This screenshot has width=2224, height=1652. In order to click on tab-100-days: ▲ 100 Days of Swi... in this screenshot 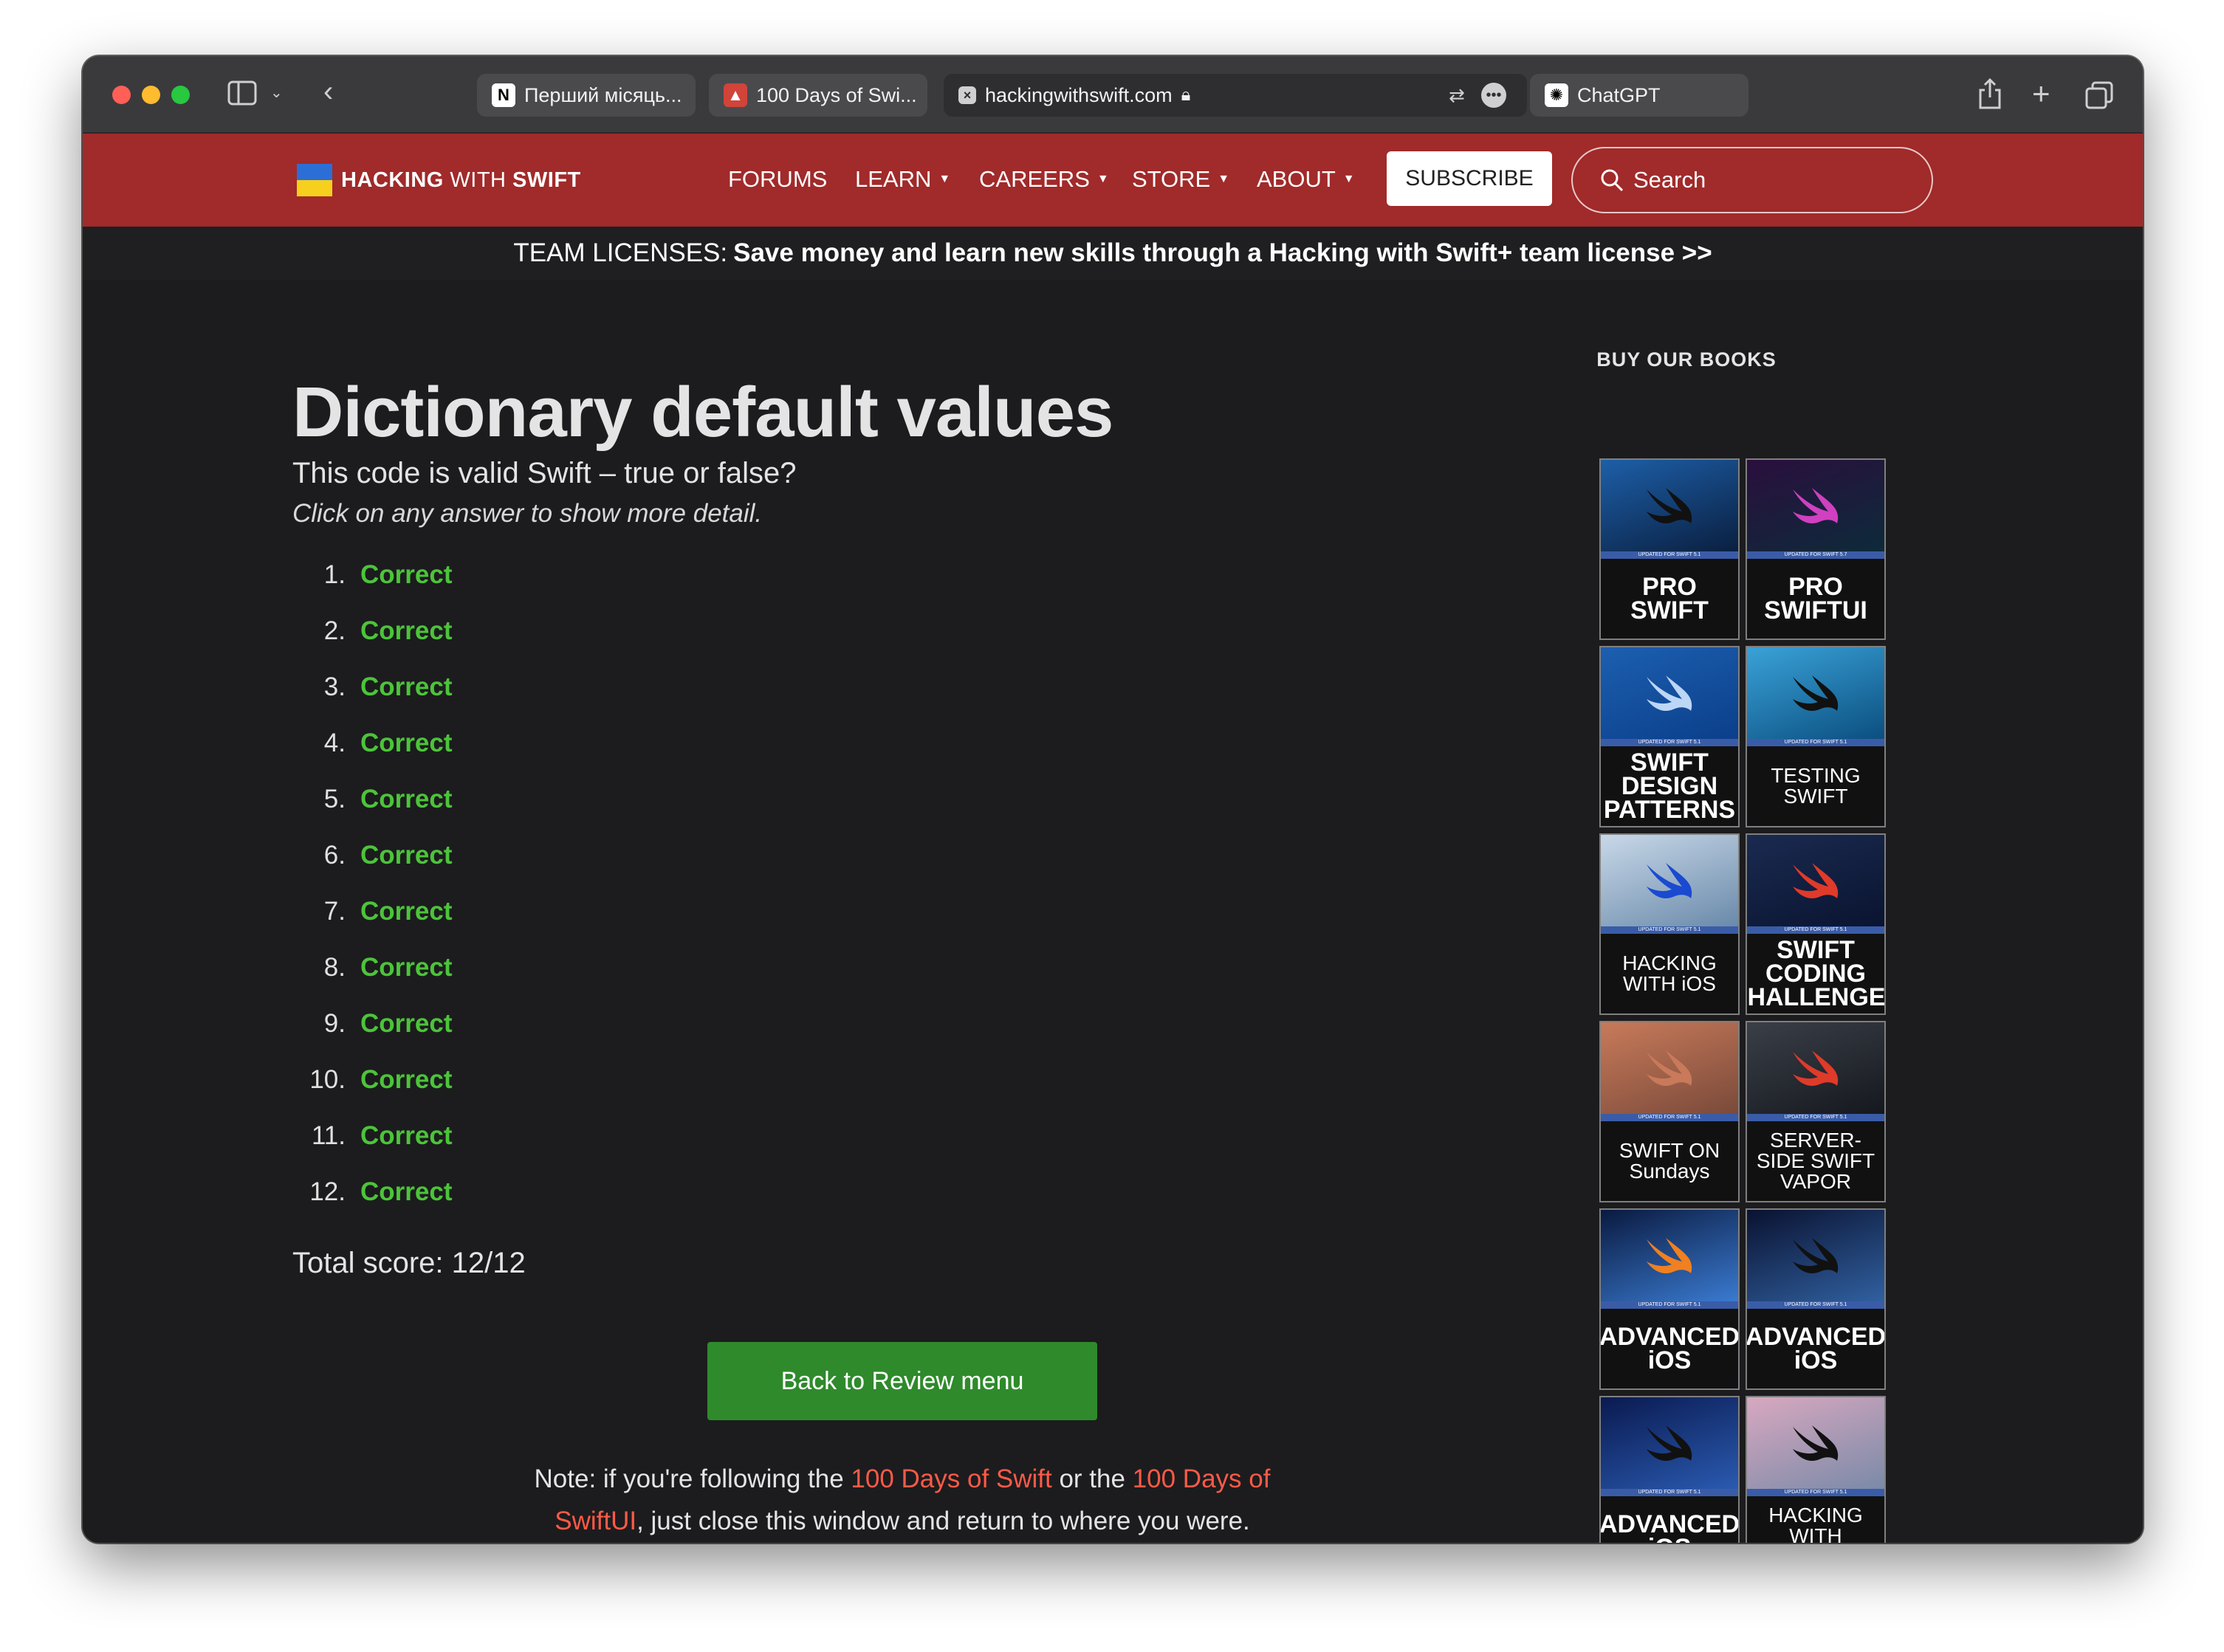, I will do `click(818, 95)`.